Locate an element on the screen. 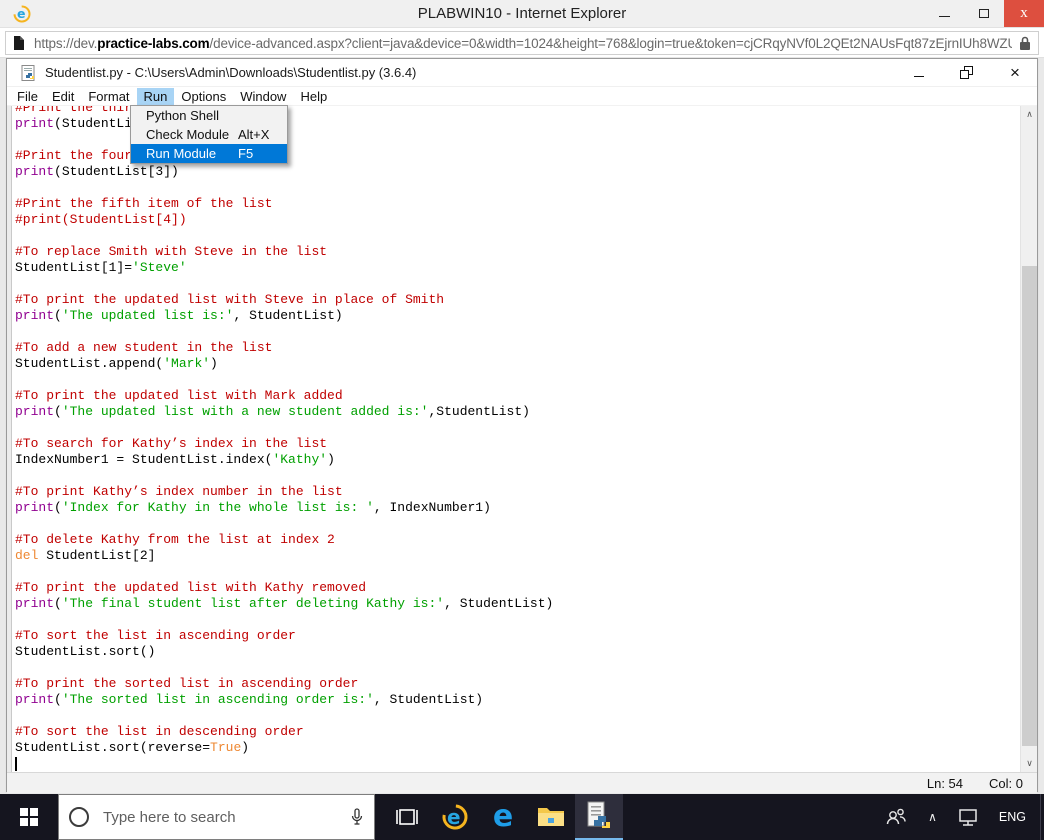 Image resolution: width=1044 pixels, height=840 pixels. taskbar: Type here to search e e ∧ ENG is located at coordinates (522, 817).